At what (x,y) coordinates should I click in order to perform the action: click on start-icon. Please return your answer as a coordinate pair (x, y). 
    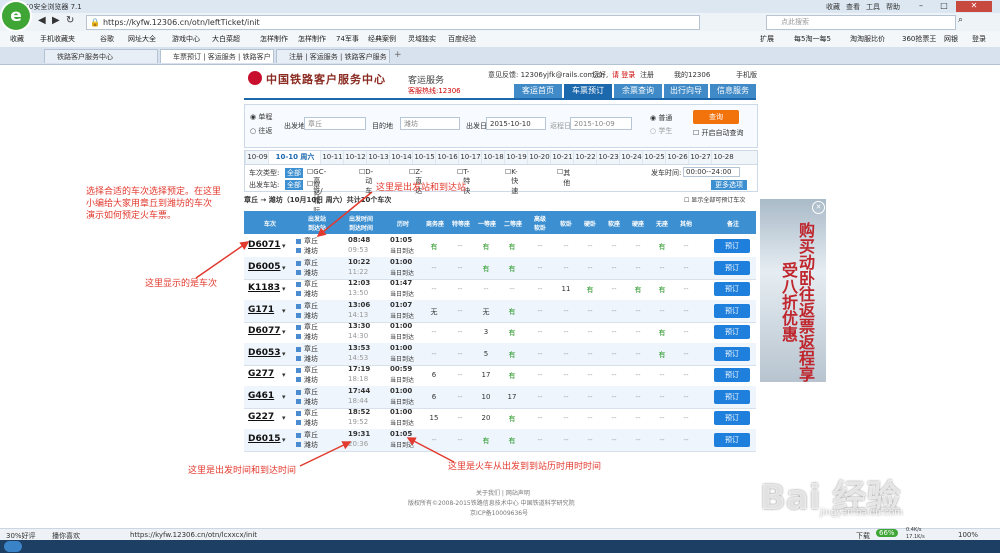
    Looking at the image, I should click on (13, 546).